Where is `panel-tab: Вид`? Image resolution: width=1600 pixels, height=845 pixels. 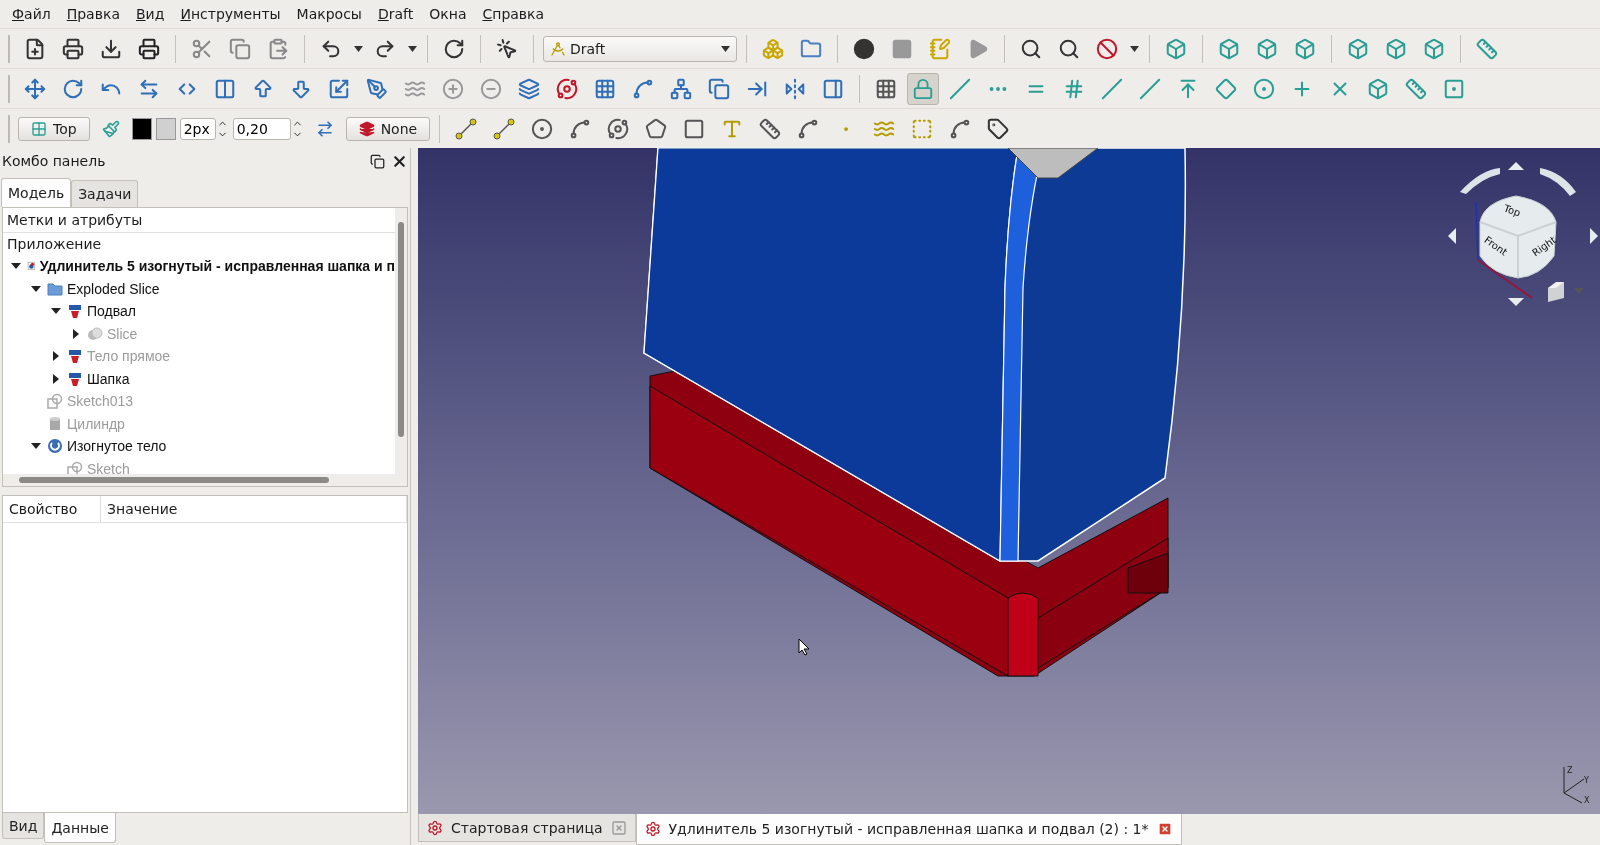
panel-tab: Вид is located at coordinates (23, 826).